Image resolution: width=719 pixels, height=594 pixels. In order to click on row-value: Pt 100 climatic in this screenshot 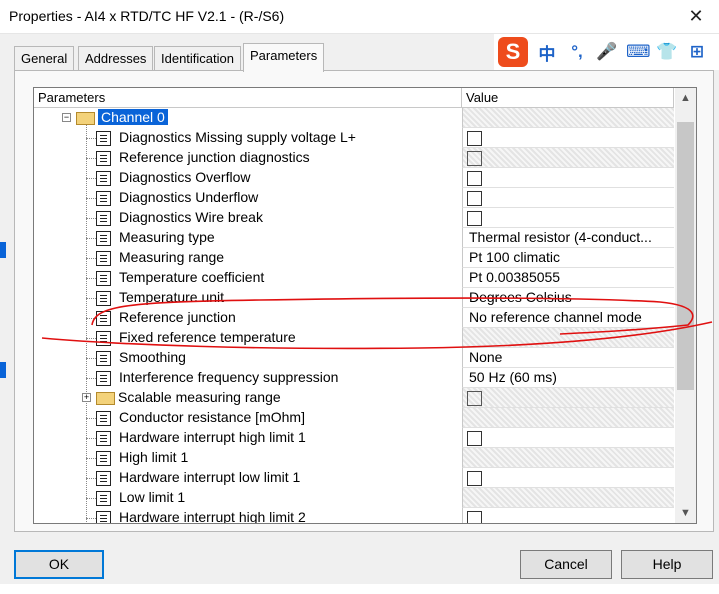, I will do `click(568, 258)`.